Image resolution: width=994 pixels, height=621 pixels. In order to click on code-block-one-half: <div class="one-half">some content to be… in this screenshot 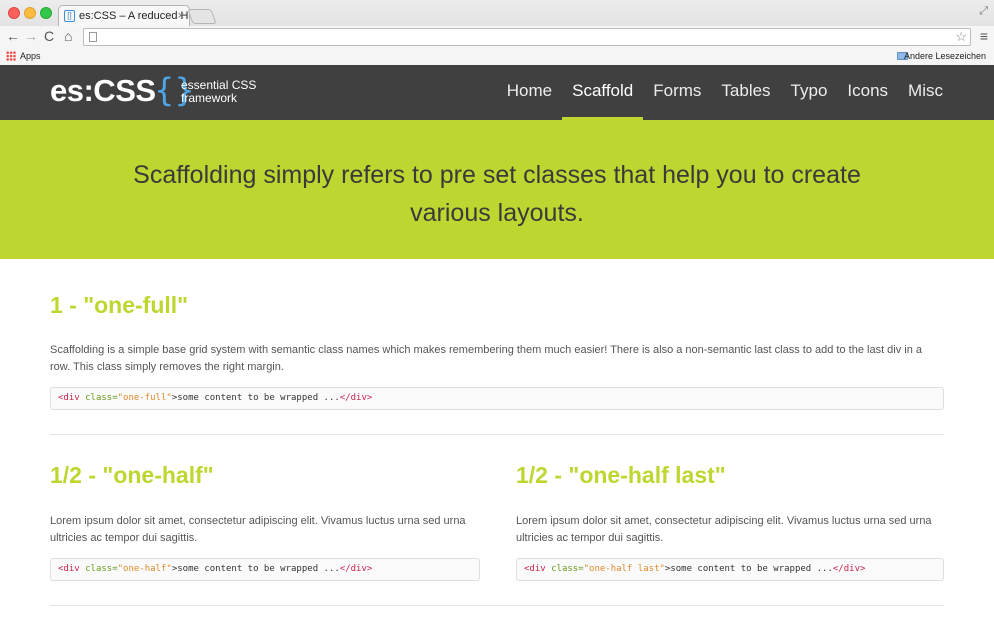, I will do `click(265, 569)`.